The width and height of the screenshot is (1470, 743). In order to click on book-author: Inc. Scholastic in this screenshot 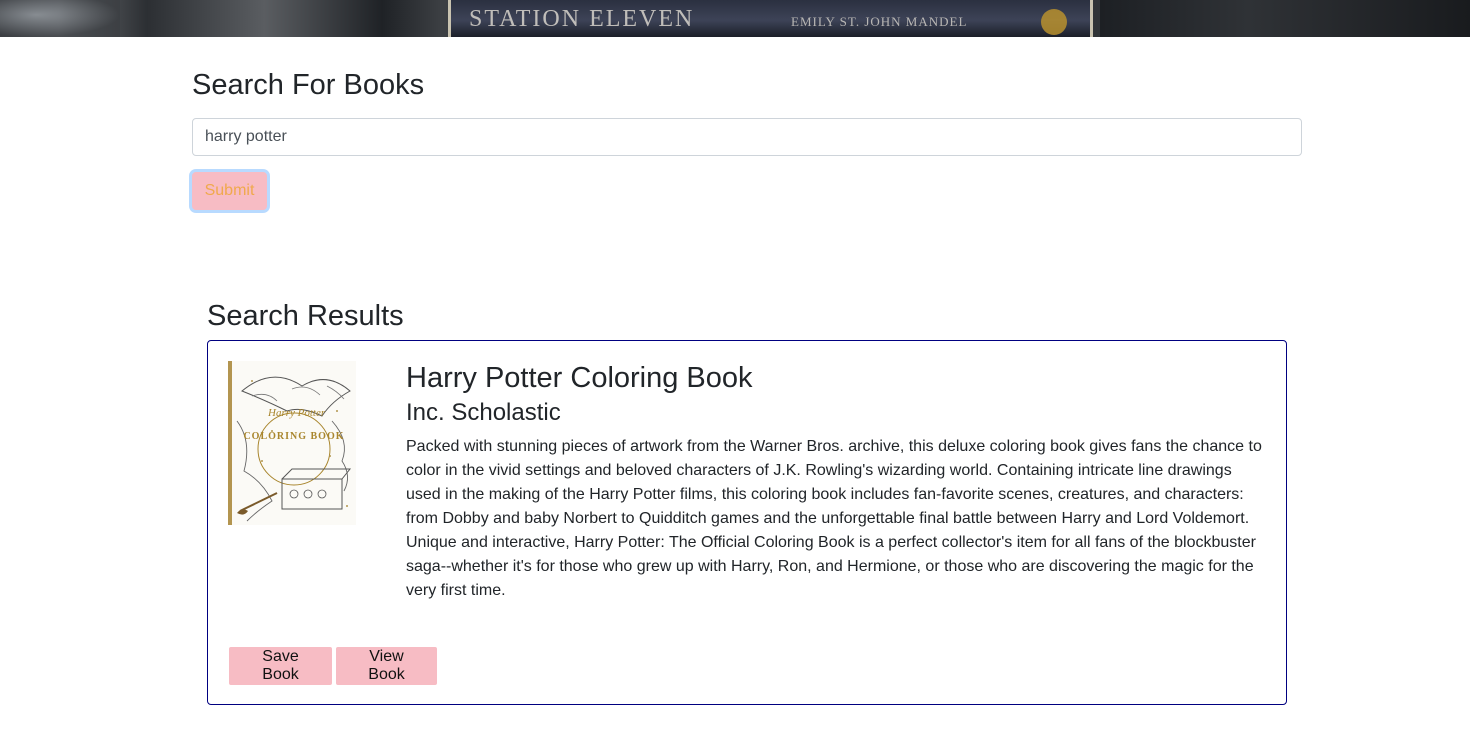, I will do `click(483, 412)`.